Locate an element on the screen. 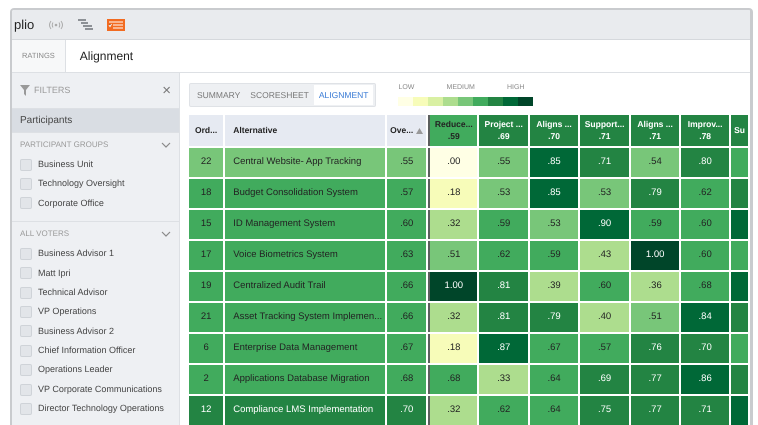 The image size is (758, 425). checkbox-label: Technology Oversight is located at coordinates (81, 183).